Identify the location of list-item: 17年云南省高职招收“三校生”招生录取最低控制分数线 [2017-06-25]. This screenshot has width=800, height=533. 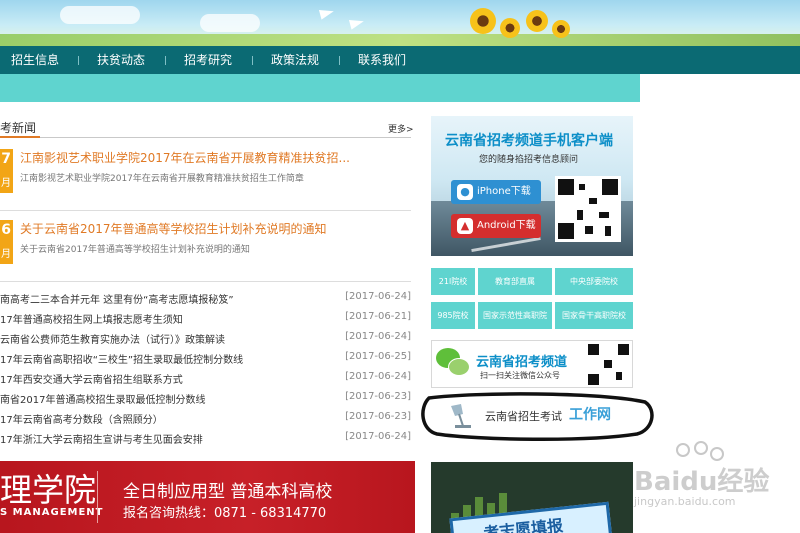
(205, 361).